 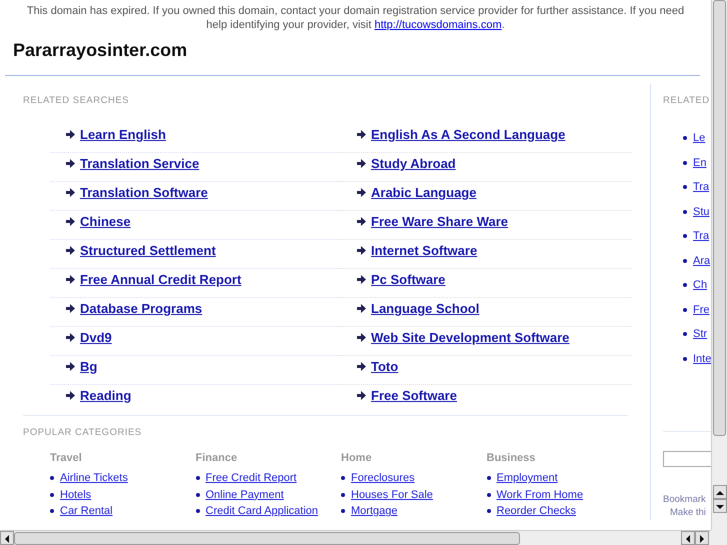 What do you see at coordinates (148, 250) in the screenshot?
I see `search-link: Structured Settlement` at bounding box center [148, 250].